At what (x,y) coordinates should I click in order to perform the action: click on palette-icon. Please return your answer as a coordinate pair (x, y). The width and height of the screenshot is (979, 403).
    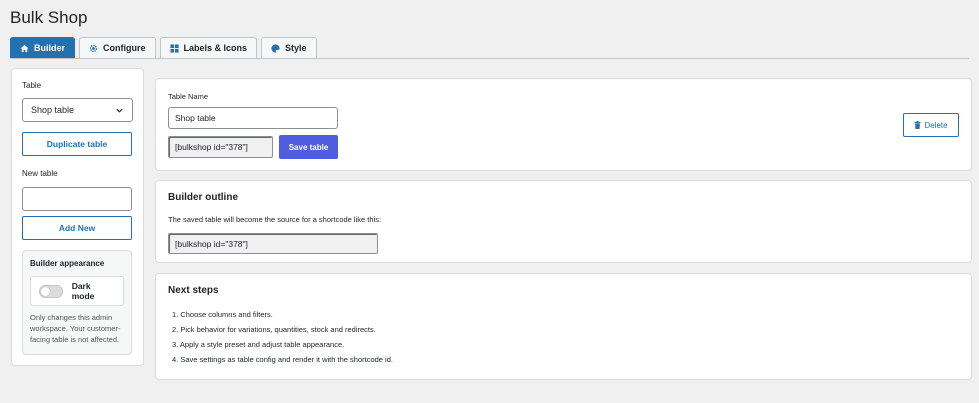
    Looking at the image, I should click on (275, 48).